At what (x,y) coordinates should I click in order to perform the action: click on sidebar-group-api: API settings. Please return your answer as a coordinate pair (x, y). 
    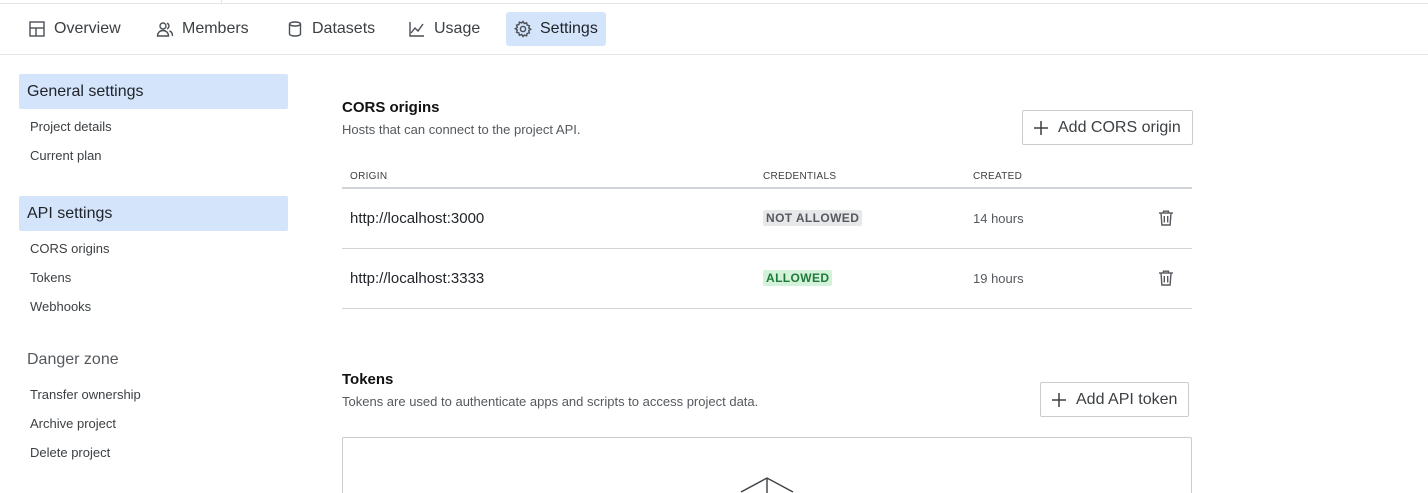
    Looking at the image, I should click on (153, 213).